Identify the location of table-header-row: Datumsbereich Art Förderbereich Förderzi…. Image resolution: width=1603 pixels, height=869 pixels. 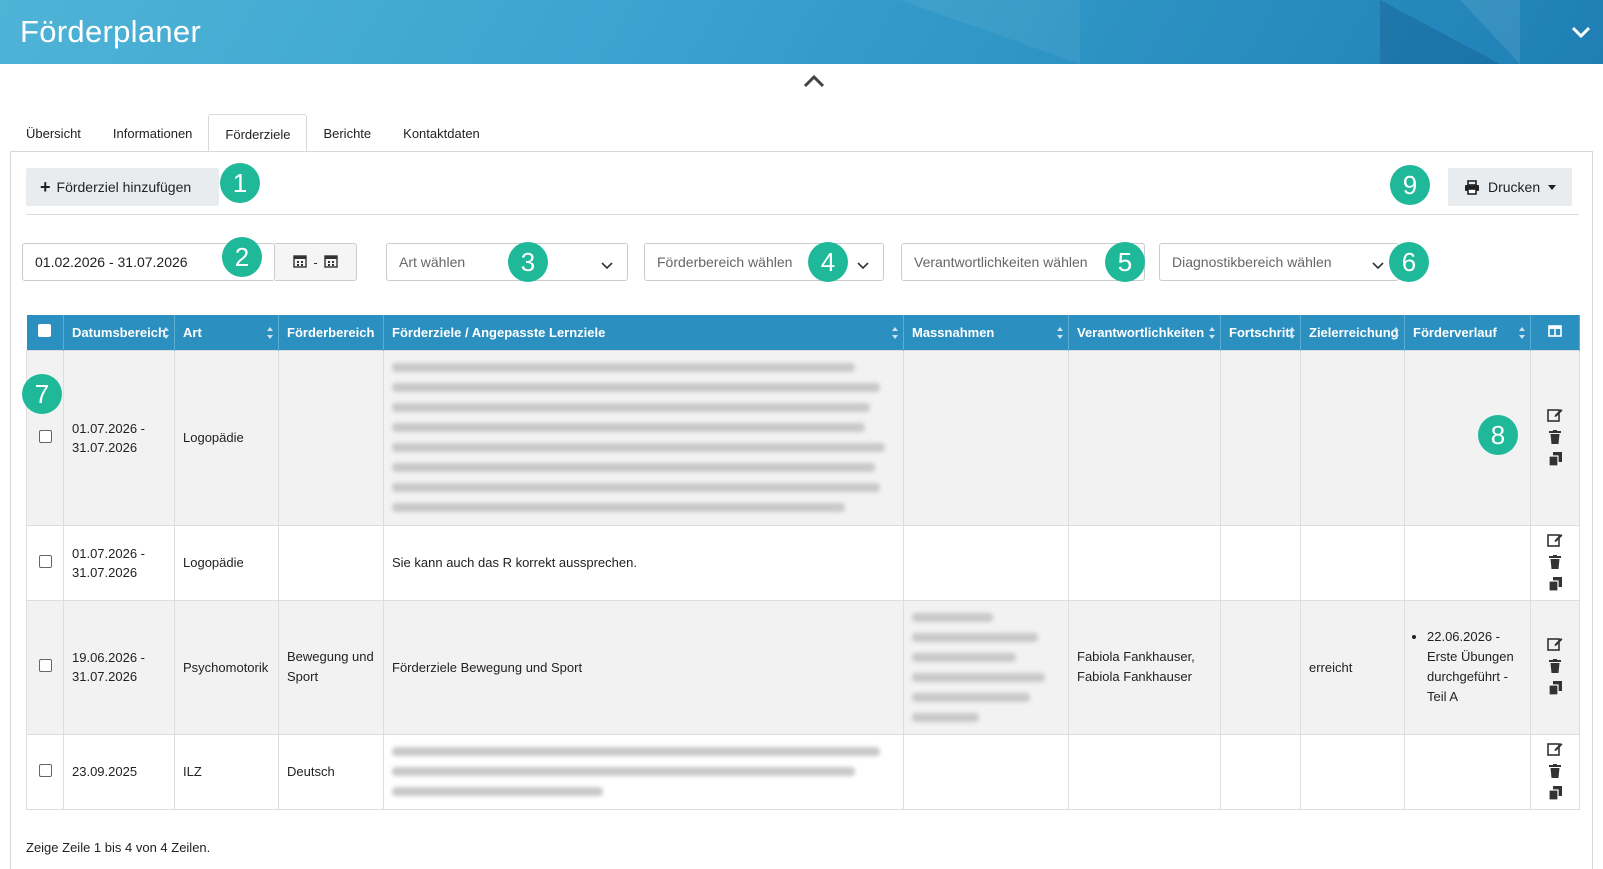
(803, 332).